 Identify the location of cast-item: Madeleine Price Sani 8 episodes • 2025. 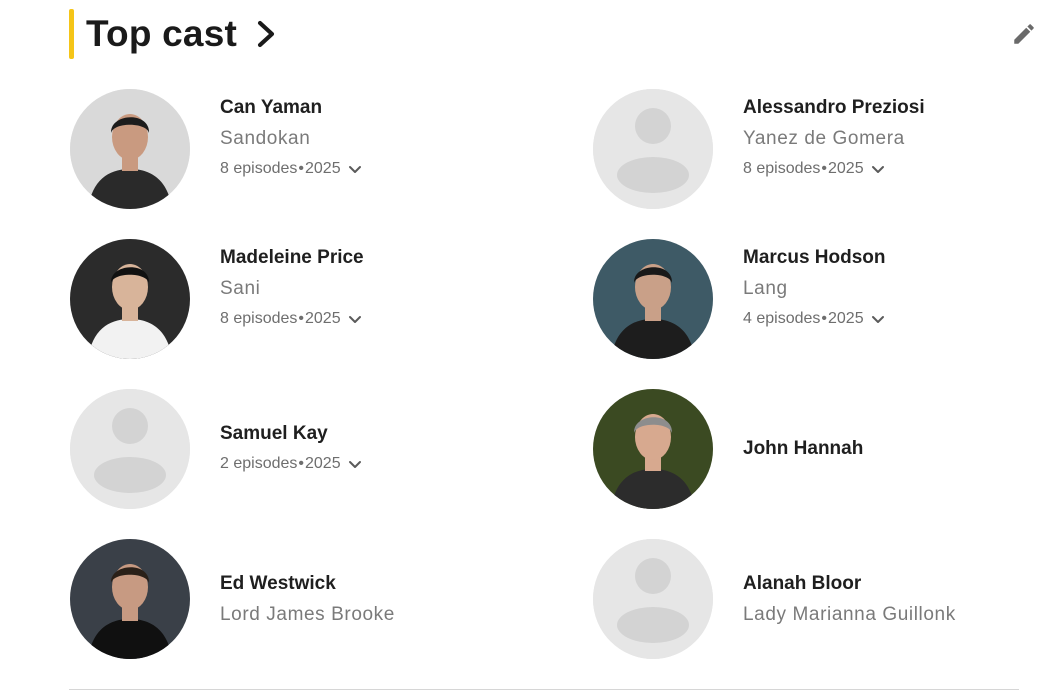
(305, 299).